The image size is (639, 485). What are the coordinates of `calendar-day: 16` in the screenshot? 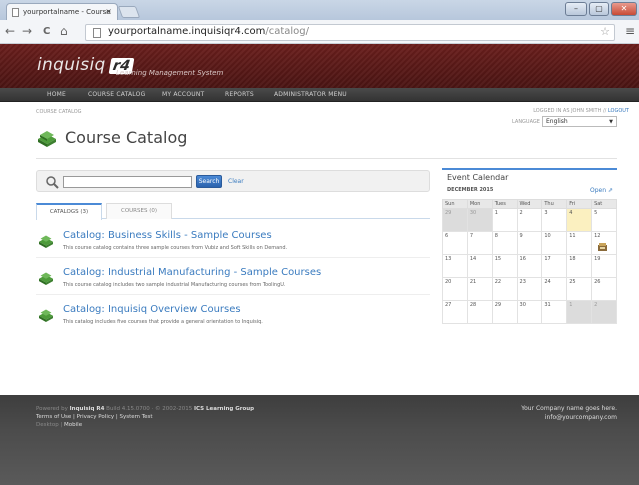 It's located at (529, 266).